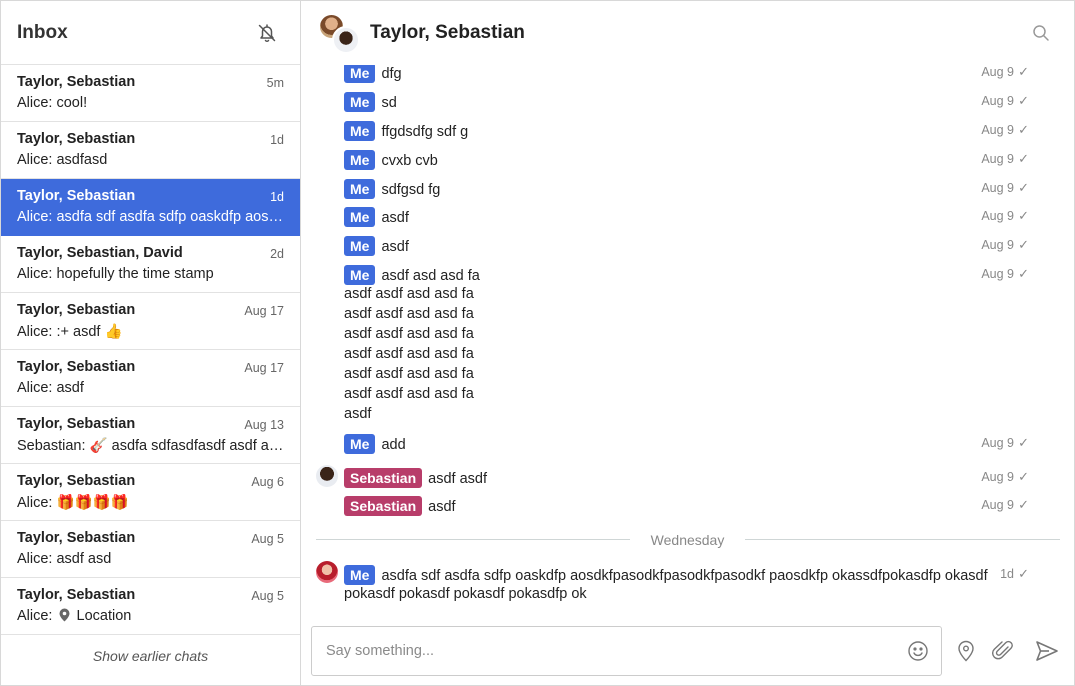 This screenshot has width=1075, height=686. Describe the element at coordinates (393, 445) in the screenshot. I see `message-text: add` at that location.